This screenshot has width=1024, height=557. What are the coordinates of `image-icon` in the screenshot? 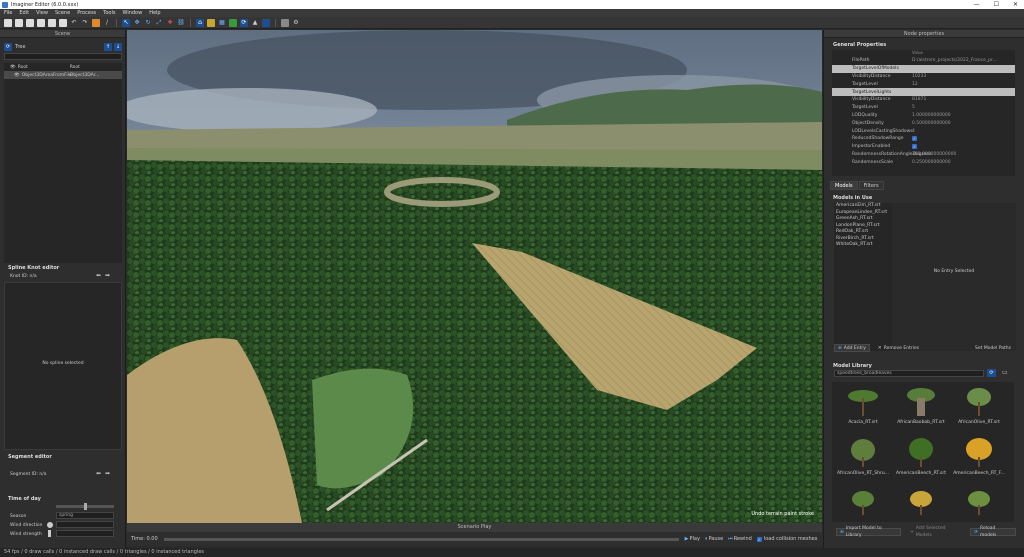 It's located at (96, 22).